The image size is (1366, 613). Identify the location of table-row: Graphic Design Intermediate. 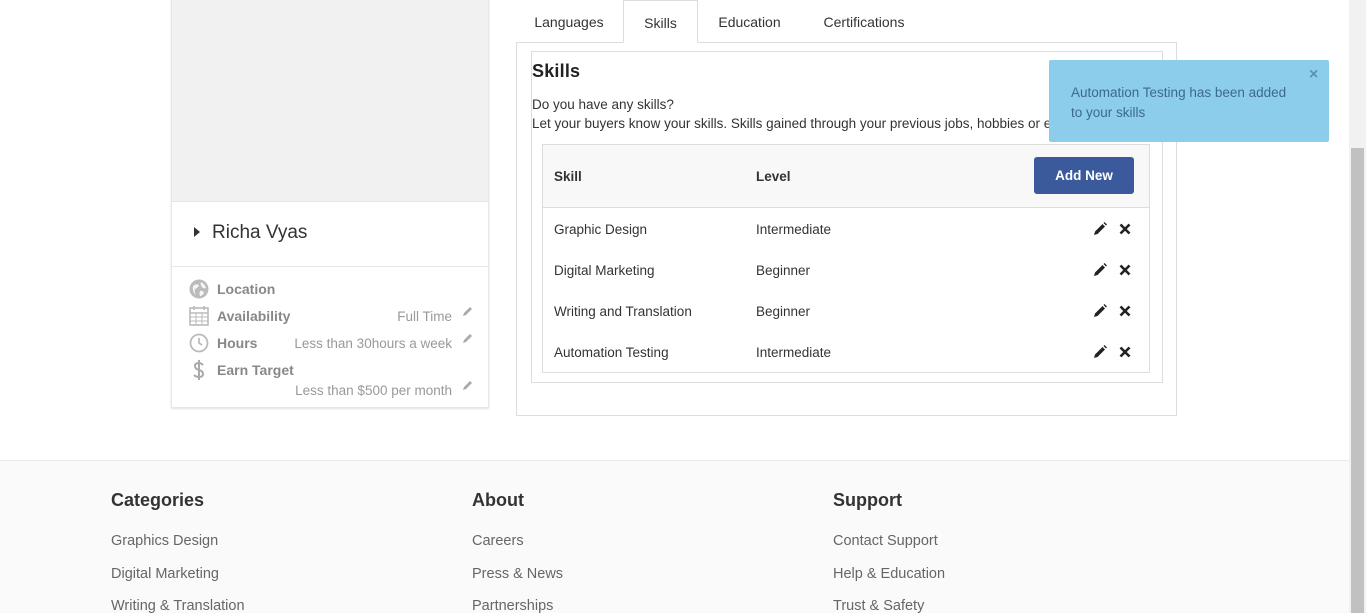
(846, 229).